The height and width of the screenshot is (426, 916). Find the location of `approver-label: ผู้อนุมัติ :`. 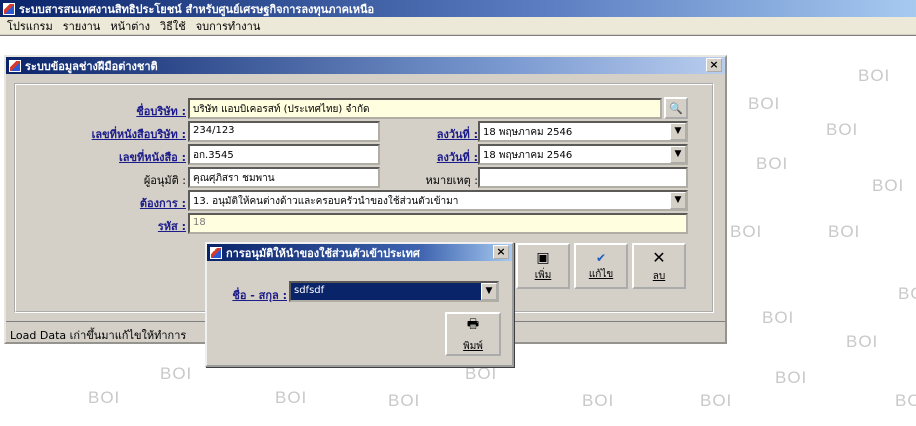

approver-label: ผู้อนุมัติ : is located at coordinates (164, 180).